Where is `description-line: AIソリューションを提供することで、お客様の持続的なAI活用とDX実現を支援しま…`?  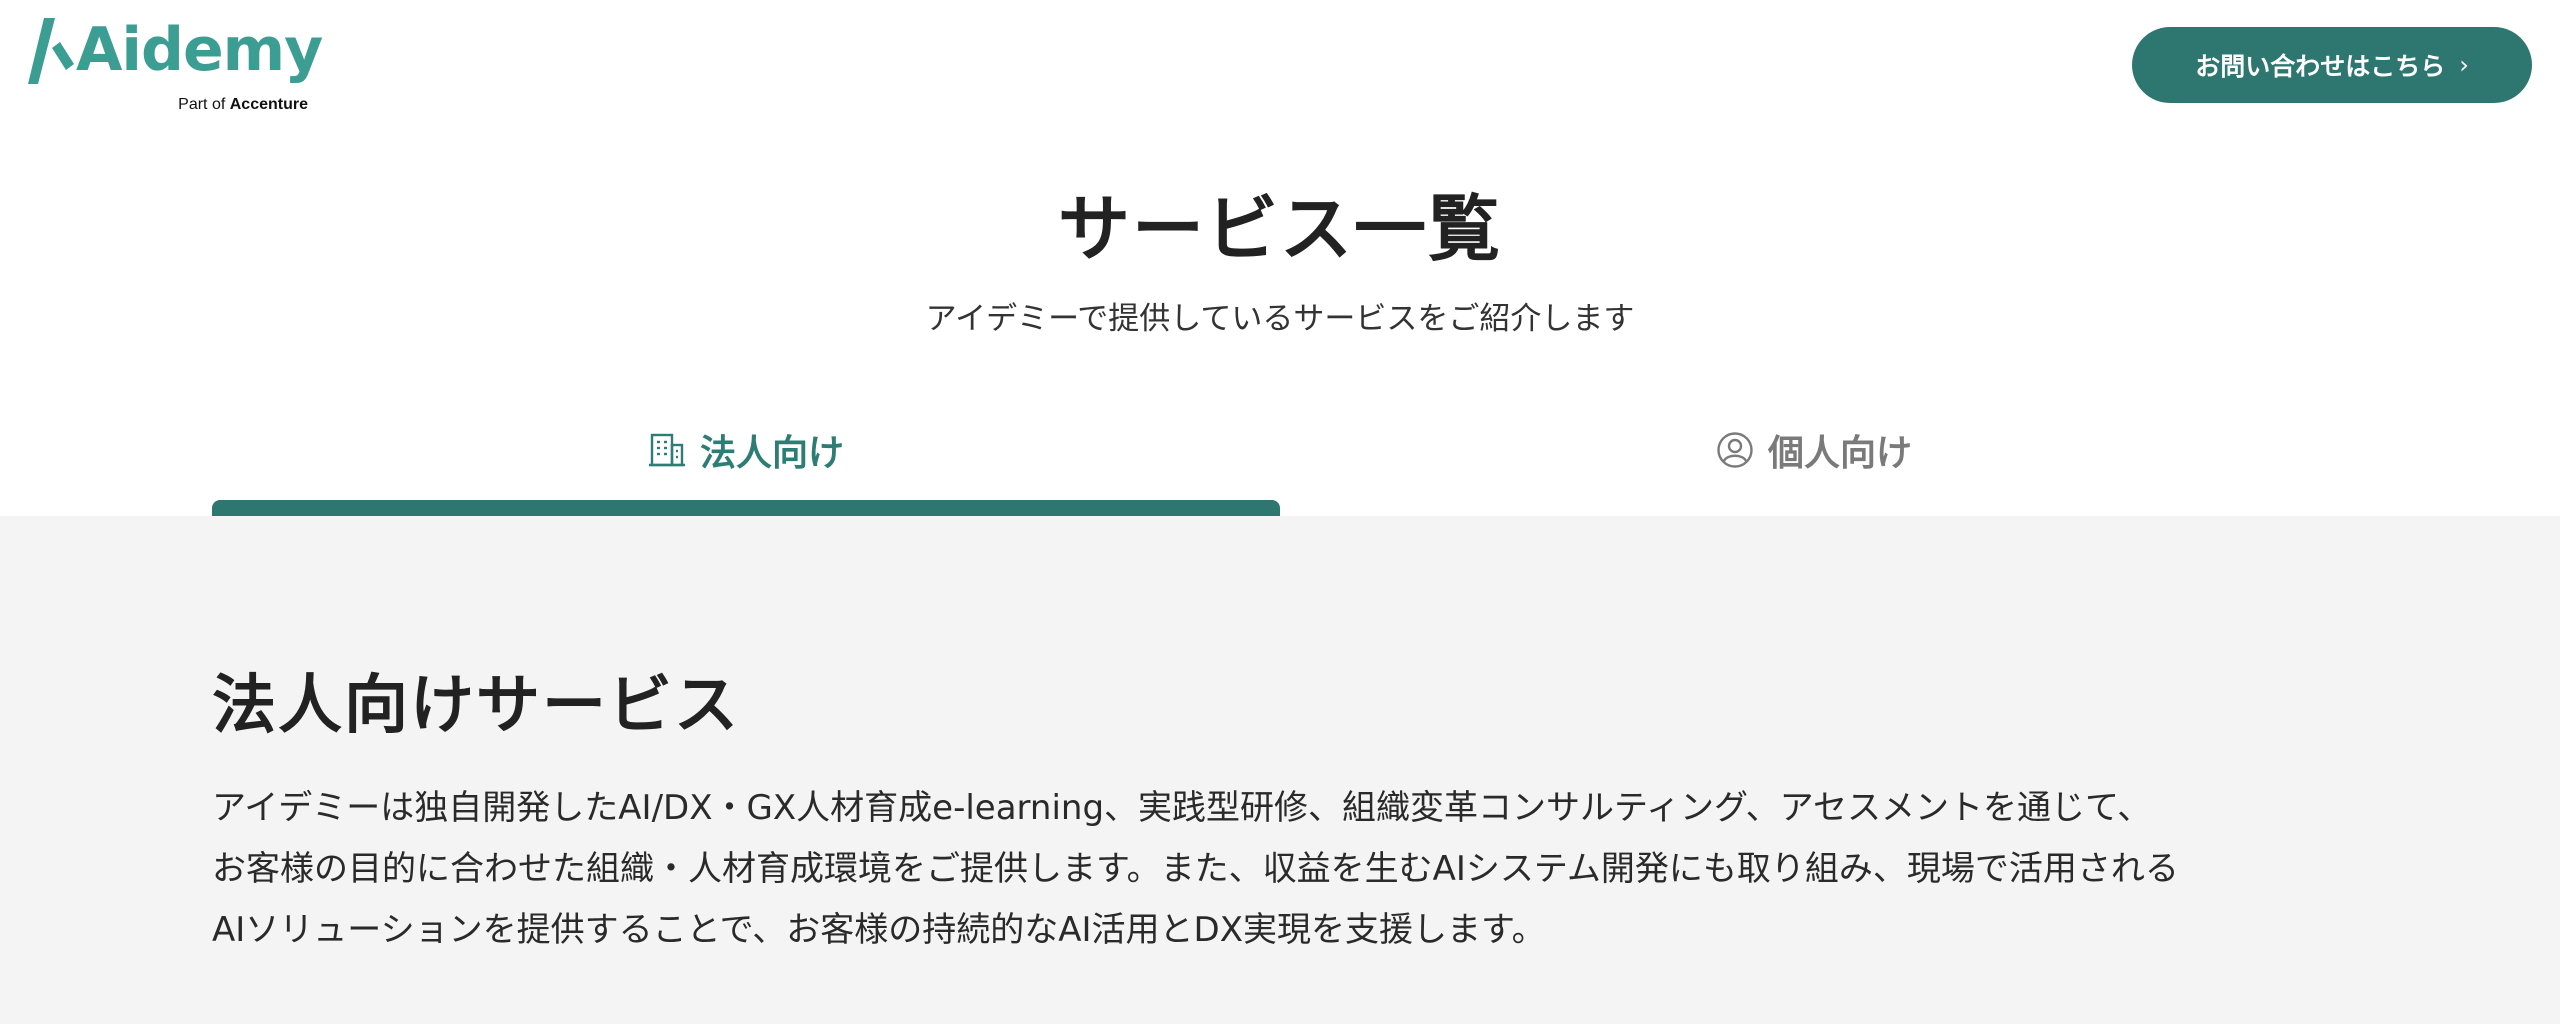
description-line: AIソリューションを提供することで、お客様の持続的なAI活用とDX実現を支援しま… is located at coordinates (879, 930).